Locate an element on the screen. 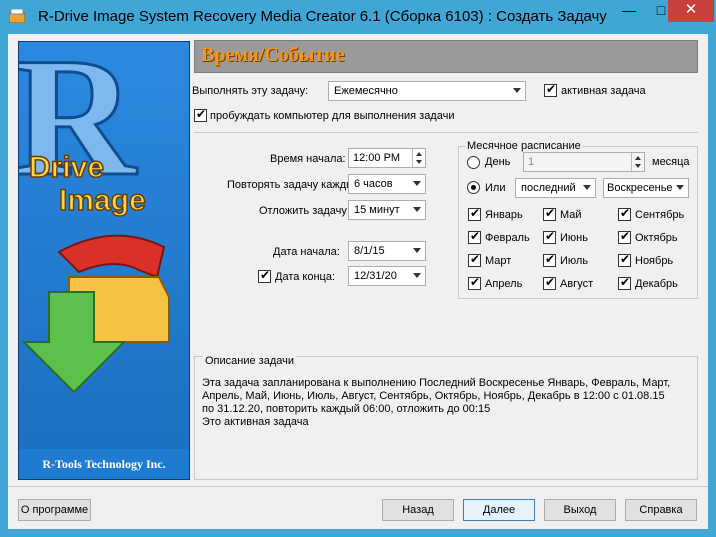 The image size is (716, 537). month-checkbox-mar is located at coordinates (474, 259).